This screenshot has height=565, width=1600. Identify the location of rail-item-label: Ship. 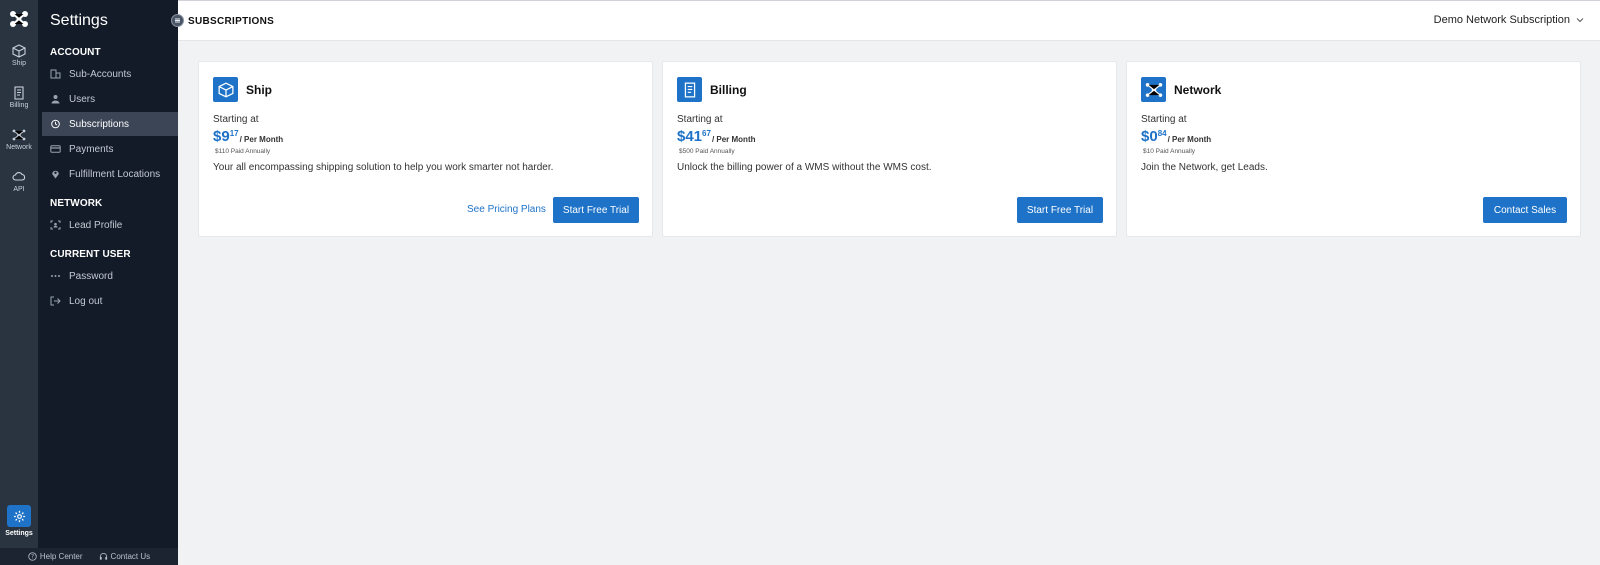
(18, 63).